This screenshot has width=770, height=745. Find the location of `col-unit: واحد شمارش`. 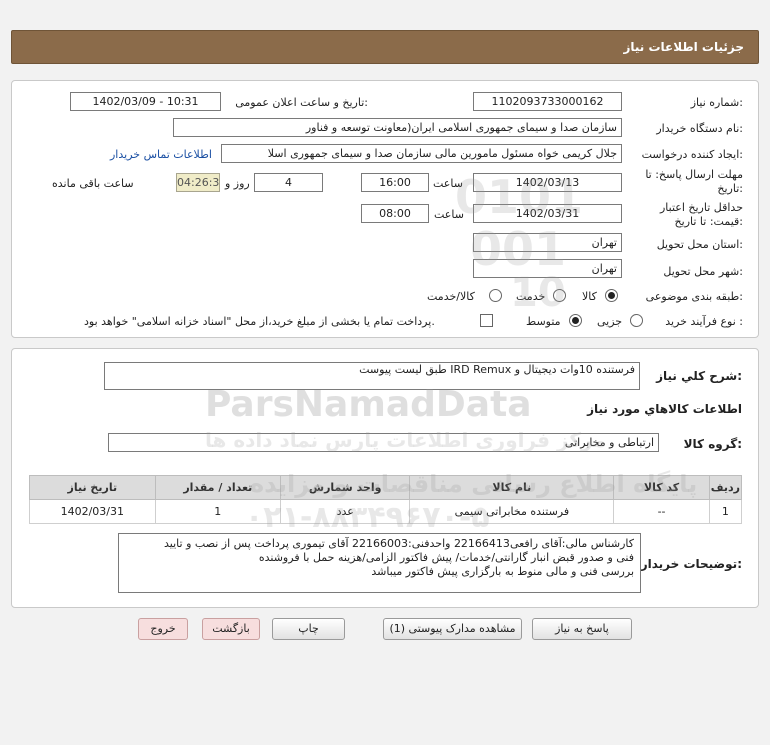

col-unit: واحد شمارش is located at coordinates (345, 487).